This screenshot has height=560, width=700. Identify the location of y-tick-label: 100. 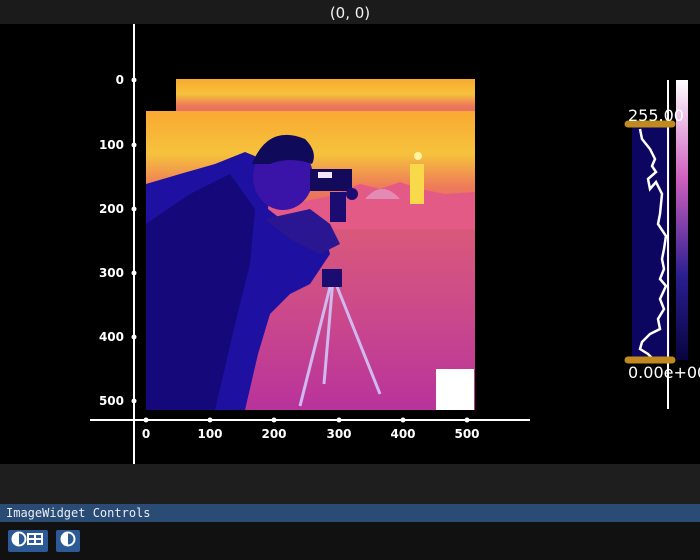
(111, 145).